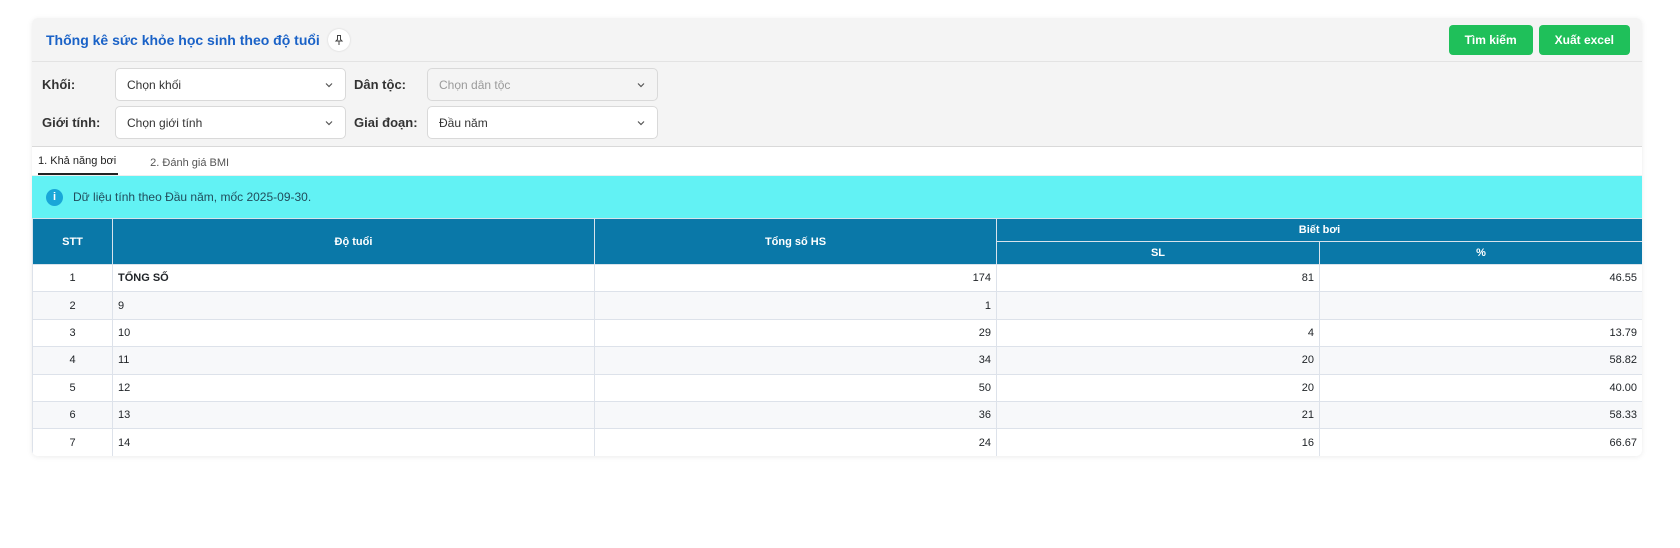 The image size is (1680, 548). I want to click on tab-kha-nang-boi: 1. Khả năng bơi, so click(78, 165).